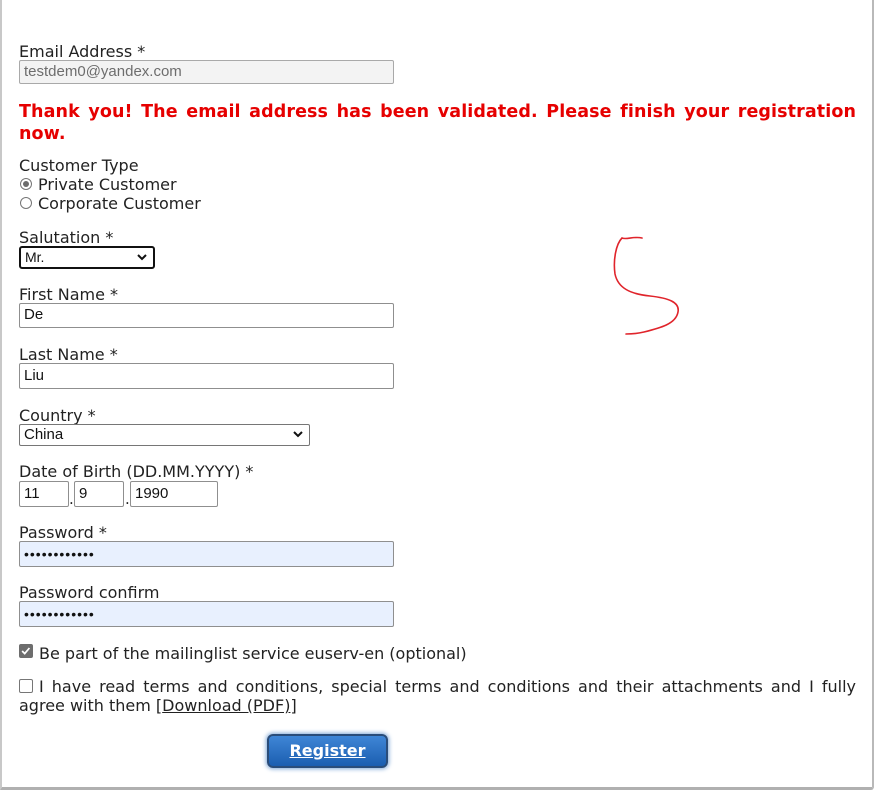 The width and height of the screenshot is (880, 796). Describe the element at coordinates (63, 532) in the screenshot. I see `password-label: Password *` at that location.